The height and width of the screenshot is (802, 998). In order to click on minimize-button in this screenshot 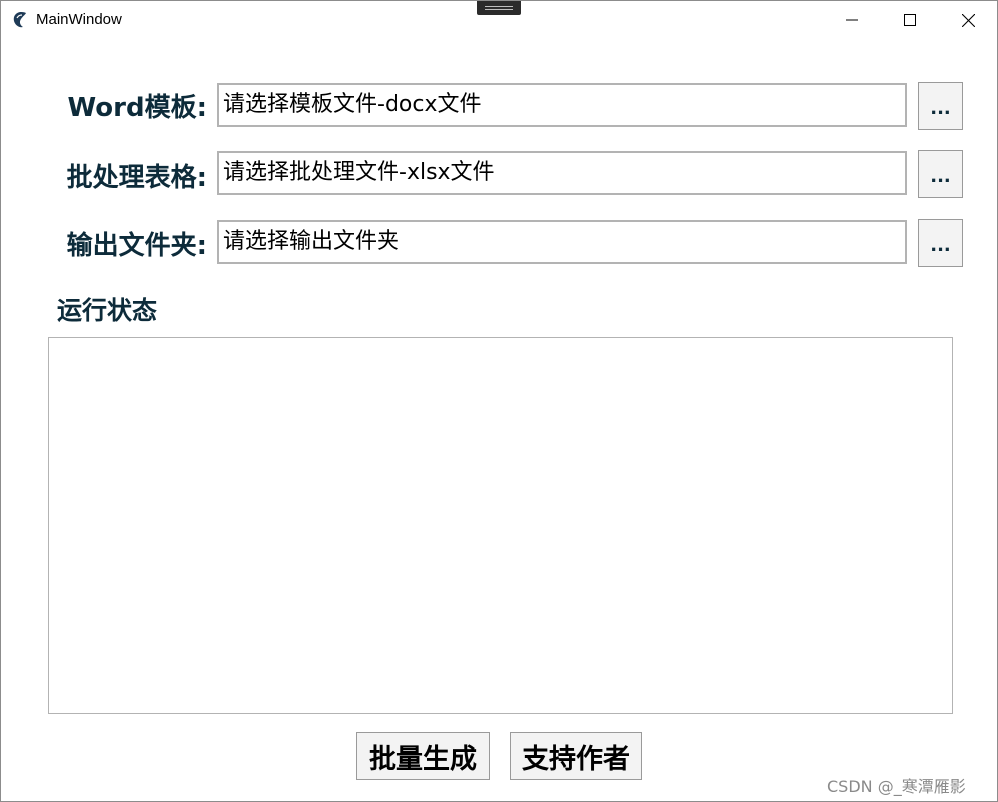, I will do `click(852, 20)`.